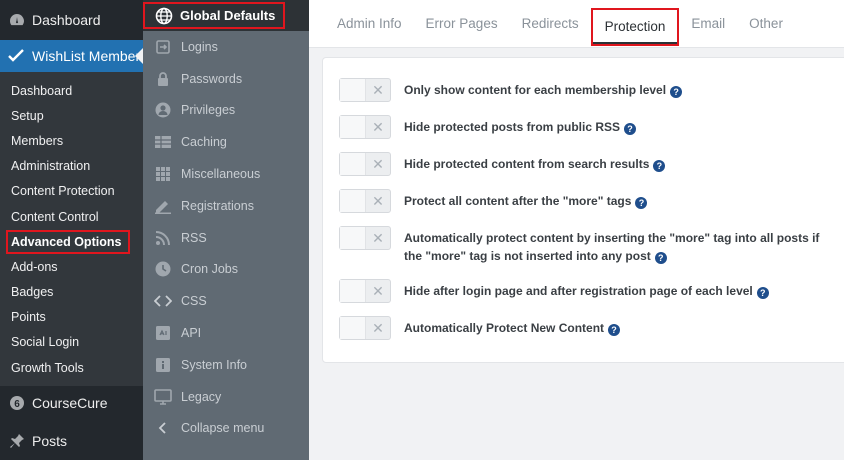 Image resolution: width=844 pixels, height=460 pixels. Describe the element at coordinates (163, 174) in the screenshot. I see `grid-icon` at that location.